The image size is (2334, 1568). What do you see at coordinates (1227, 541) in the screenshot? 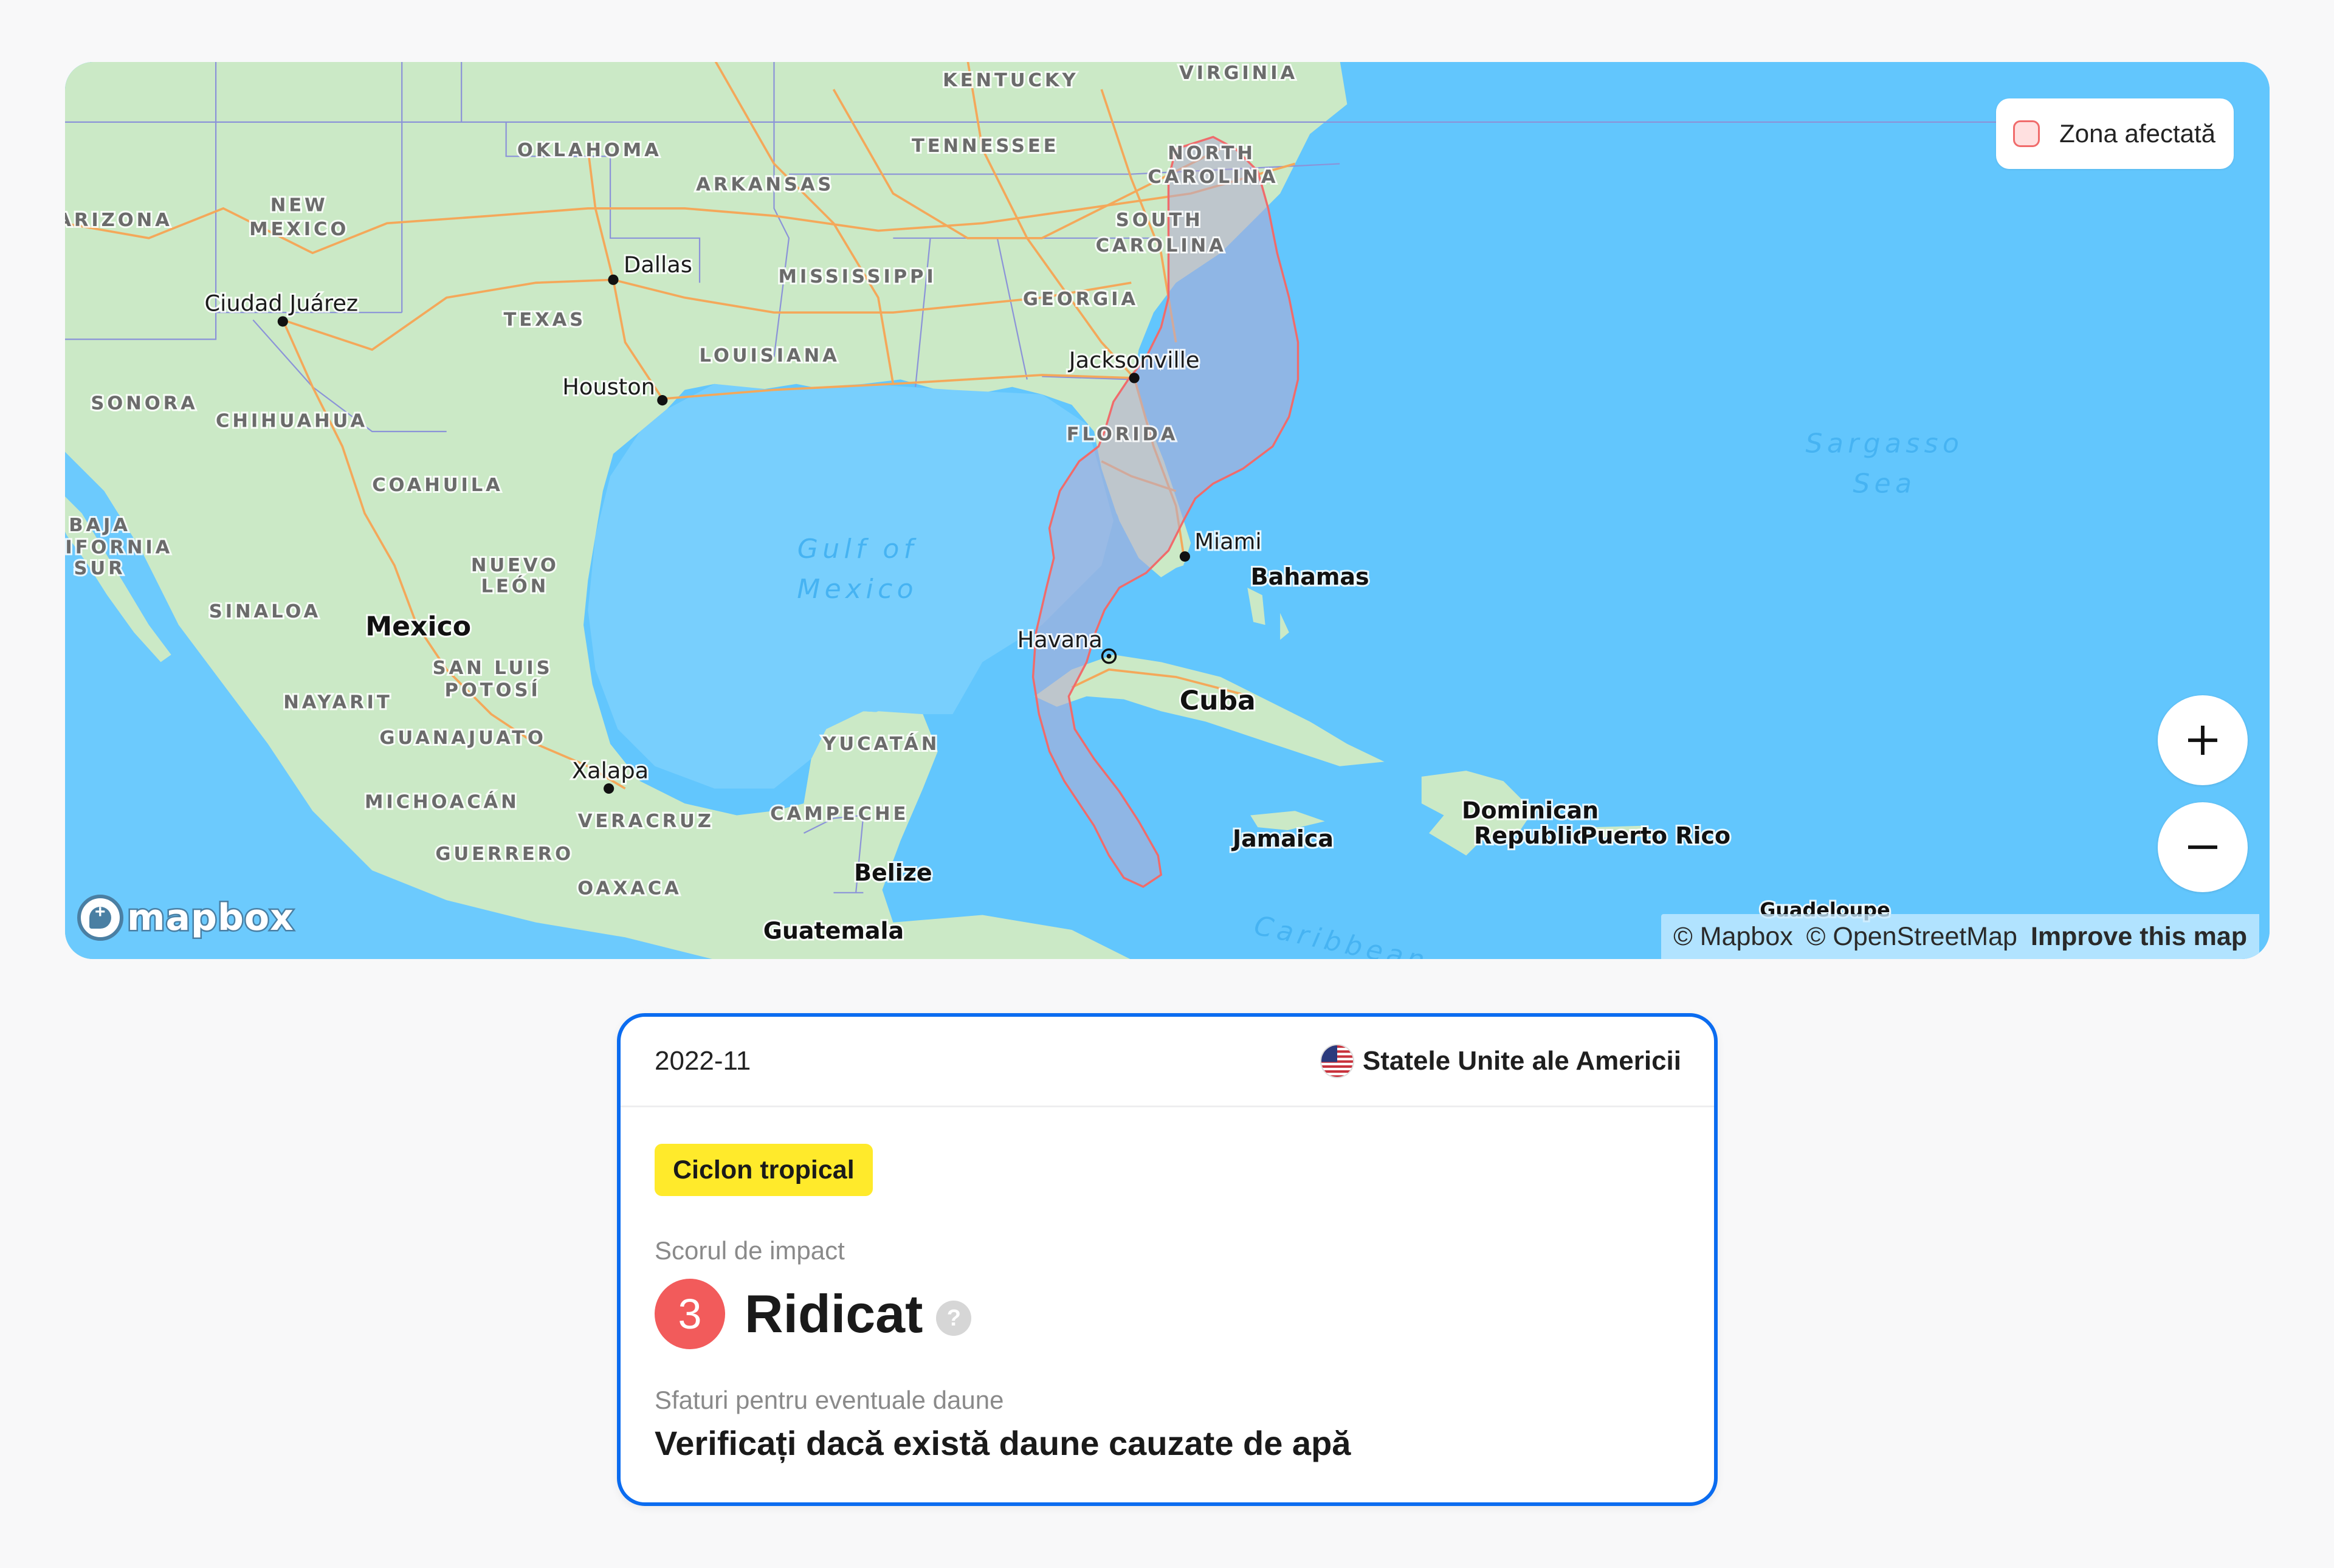
I see `map-label-citie: Miami` at bounding box center [1227, 541].